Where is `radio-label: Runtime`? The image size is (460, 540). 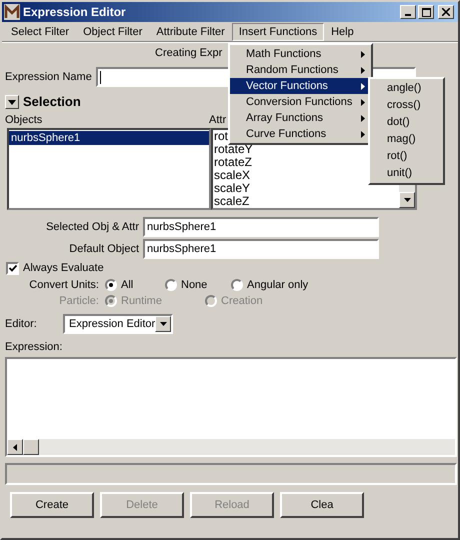
radio-label: Runtime is located at coordinates (141, 301).